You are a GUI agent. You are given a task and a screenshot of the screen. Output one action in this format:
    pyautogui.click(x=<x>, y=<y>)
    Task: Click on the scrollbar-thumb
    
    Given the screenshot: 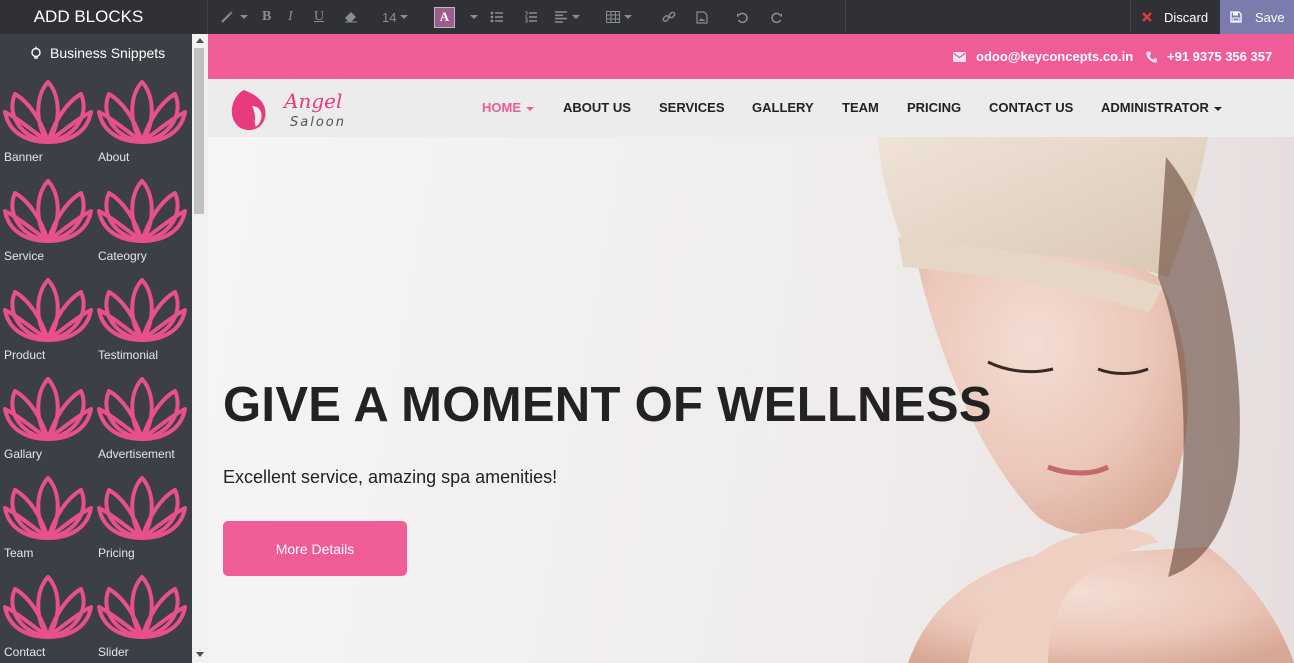 What is the action you would take?
    pyautogui.click(x=199, y=131)
    